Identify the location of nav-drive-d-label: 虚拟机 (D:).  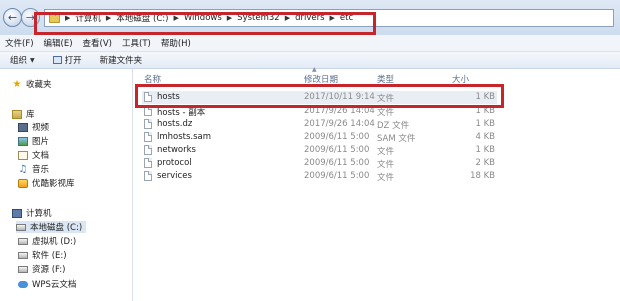
(54, 242).